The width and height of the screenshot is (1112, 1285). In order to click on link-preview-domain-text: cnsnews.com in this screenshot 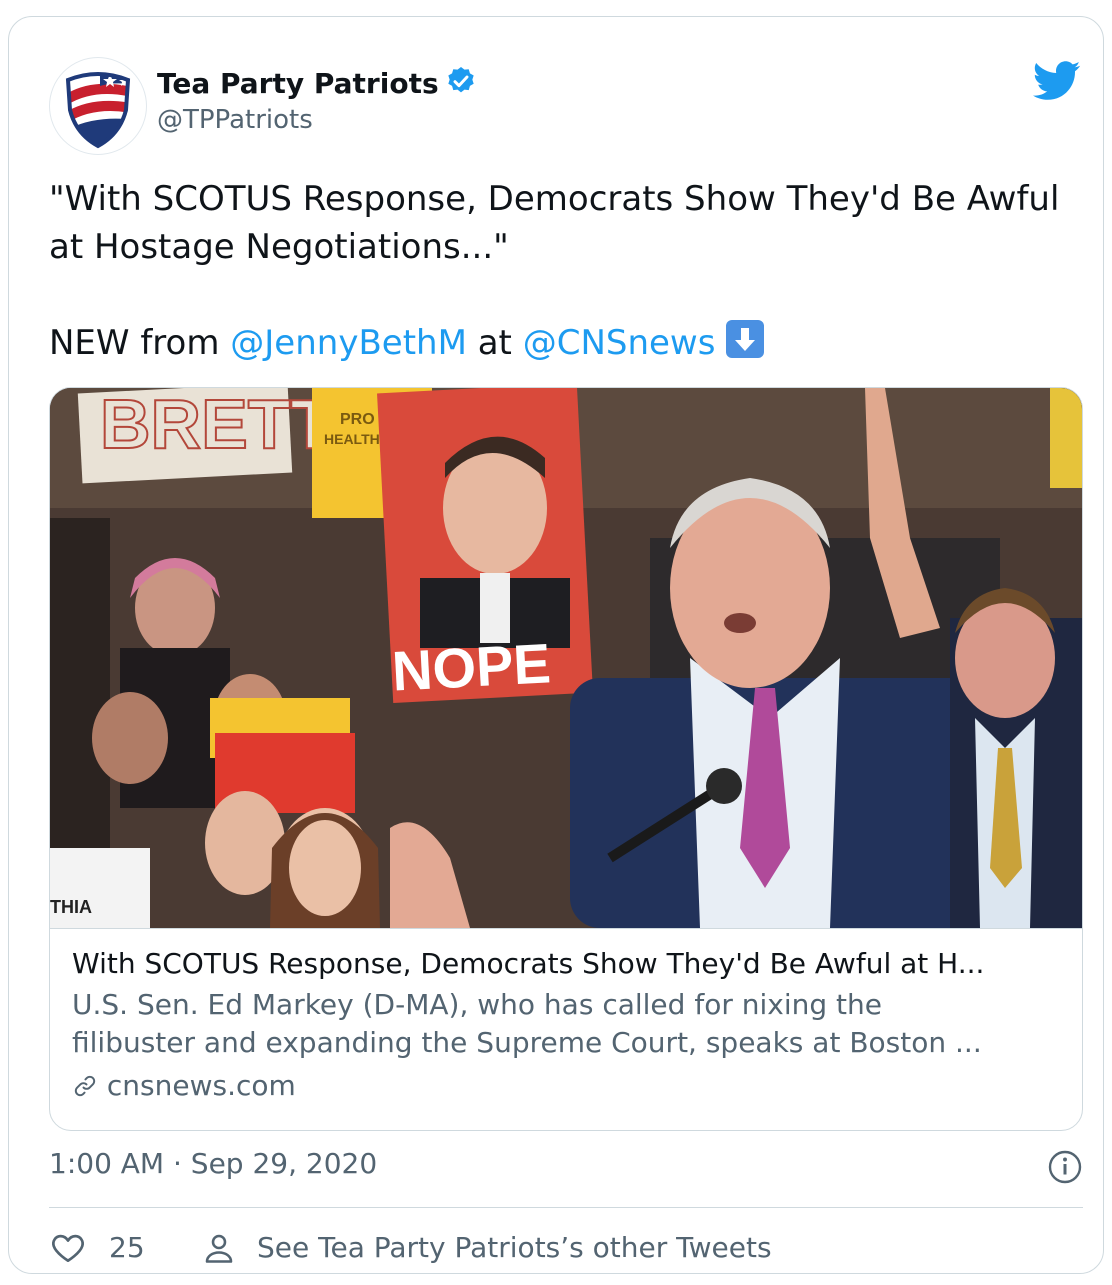, I will do `click(201, 1085)`.